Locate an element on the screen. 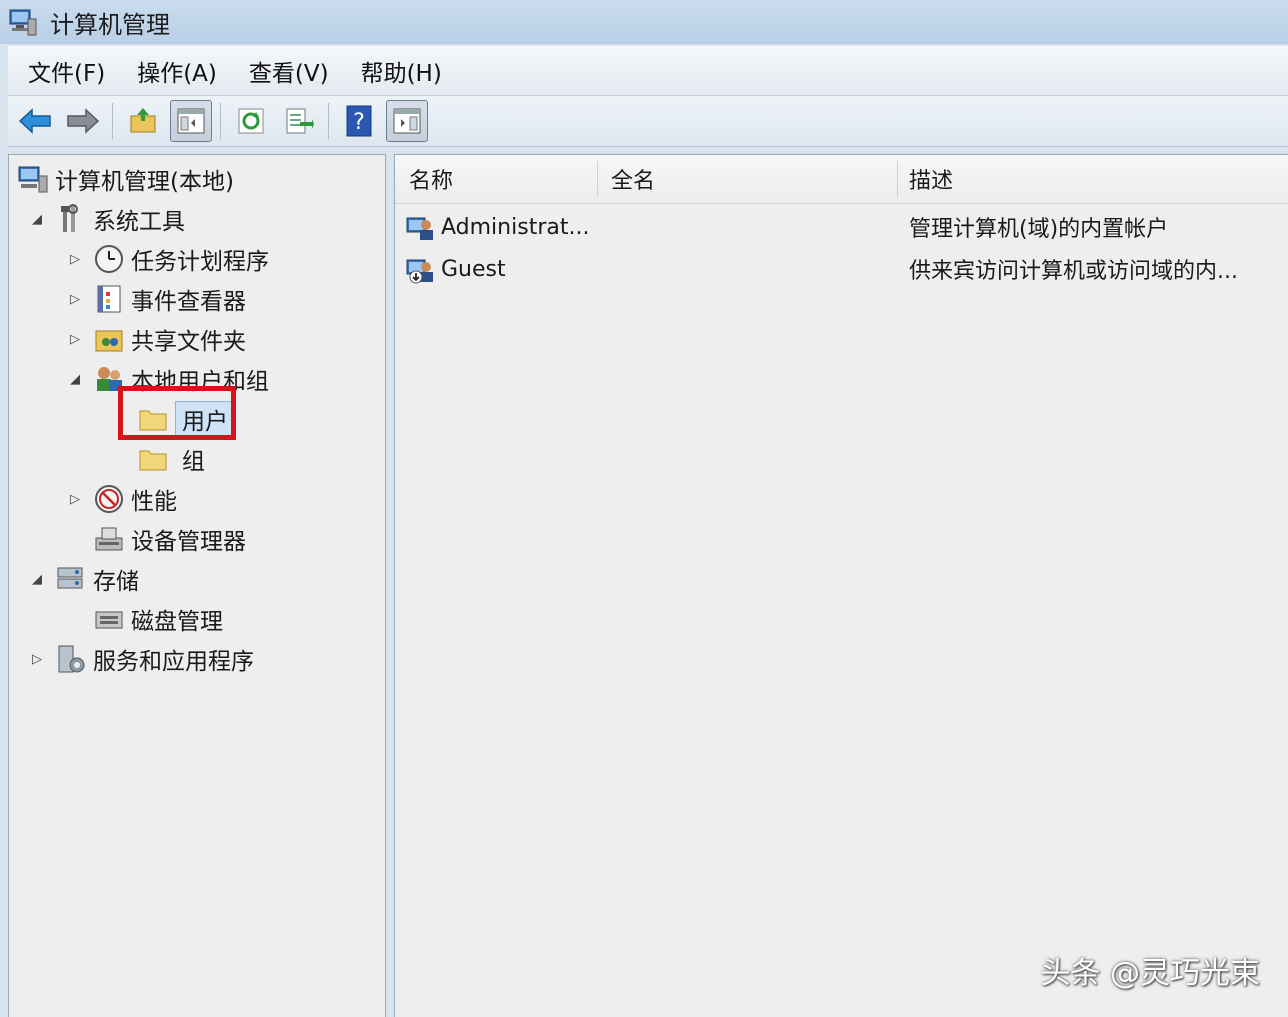 The width and height of the screenshot is (1288, 1017). tree-item-services-applications: ▷ 服务和应用程序 is located at coordinates (140, 659).